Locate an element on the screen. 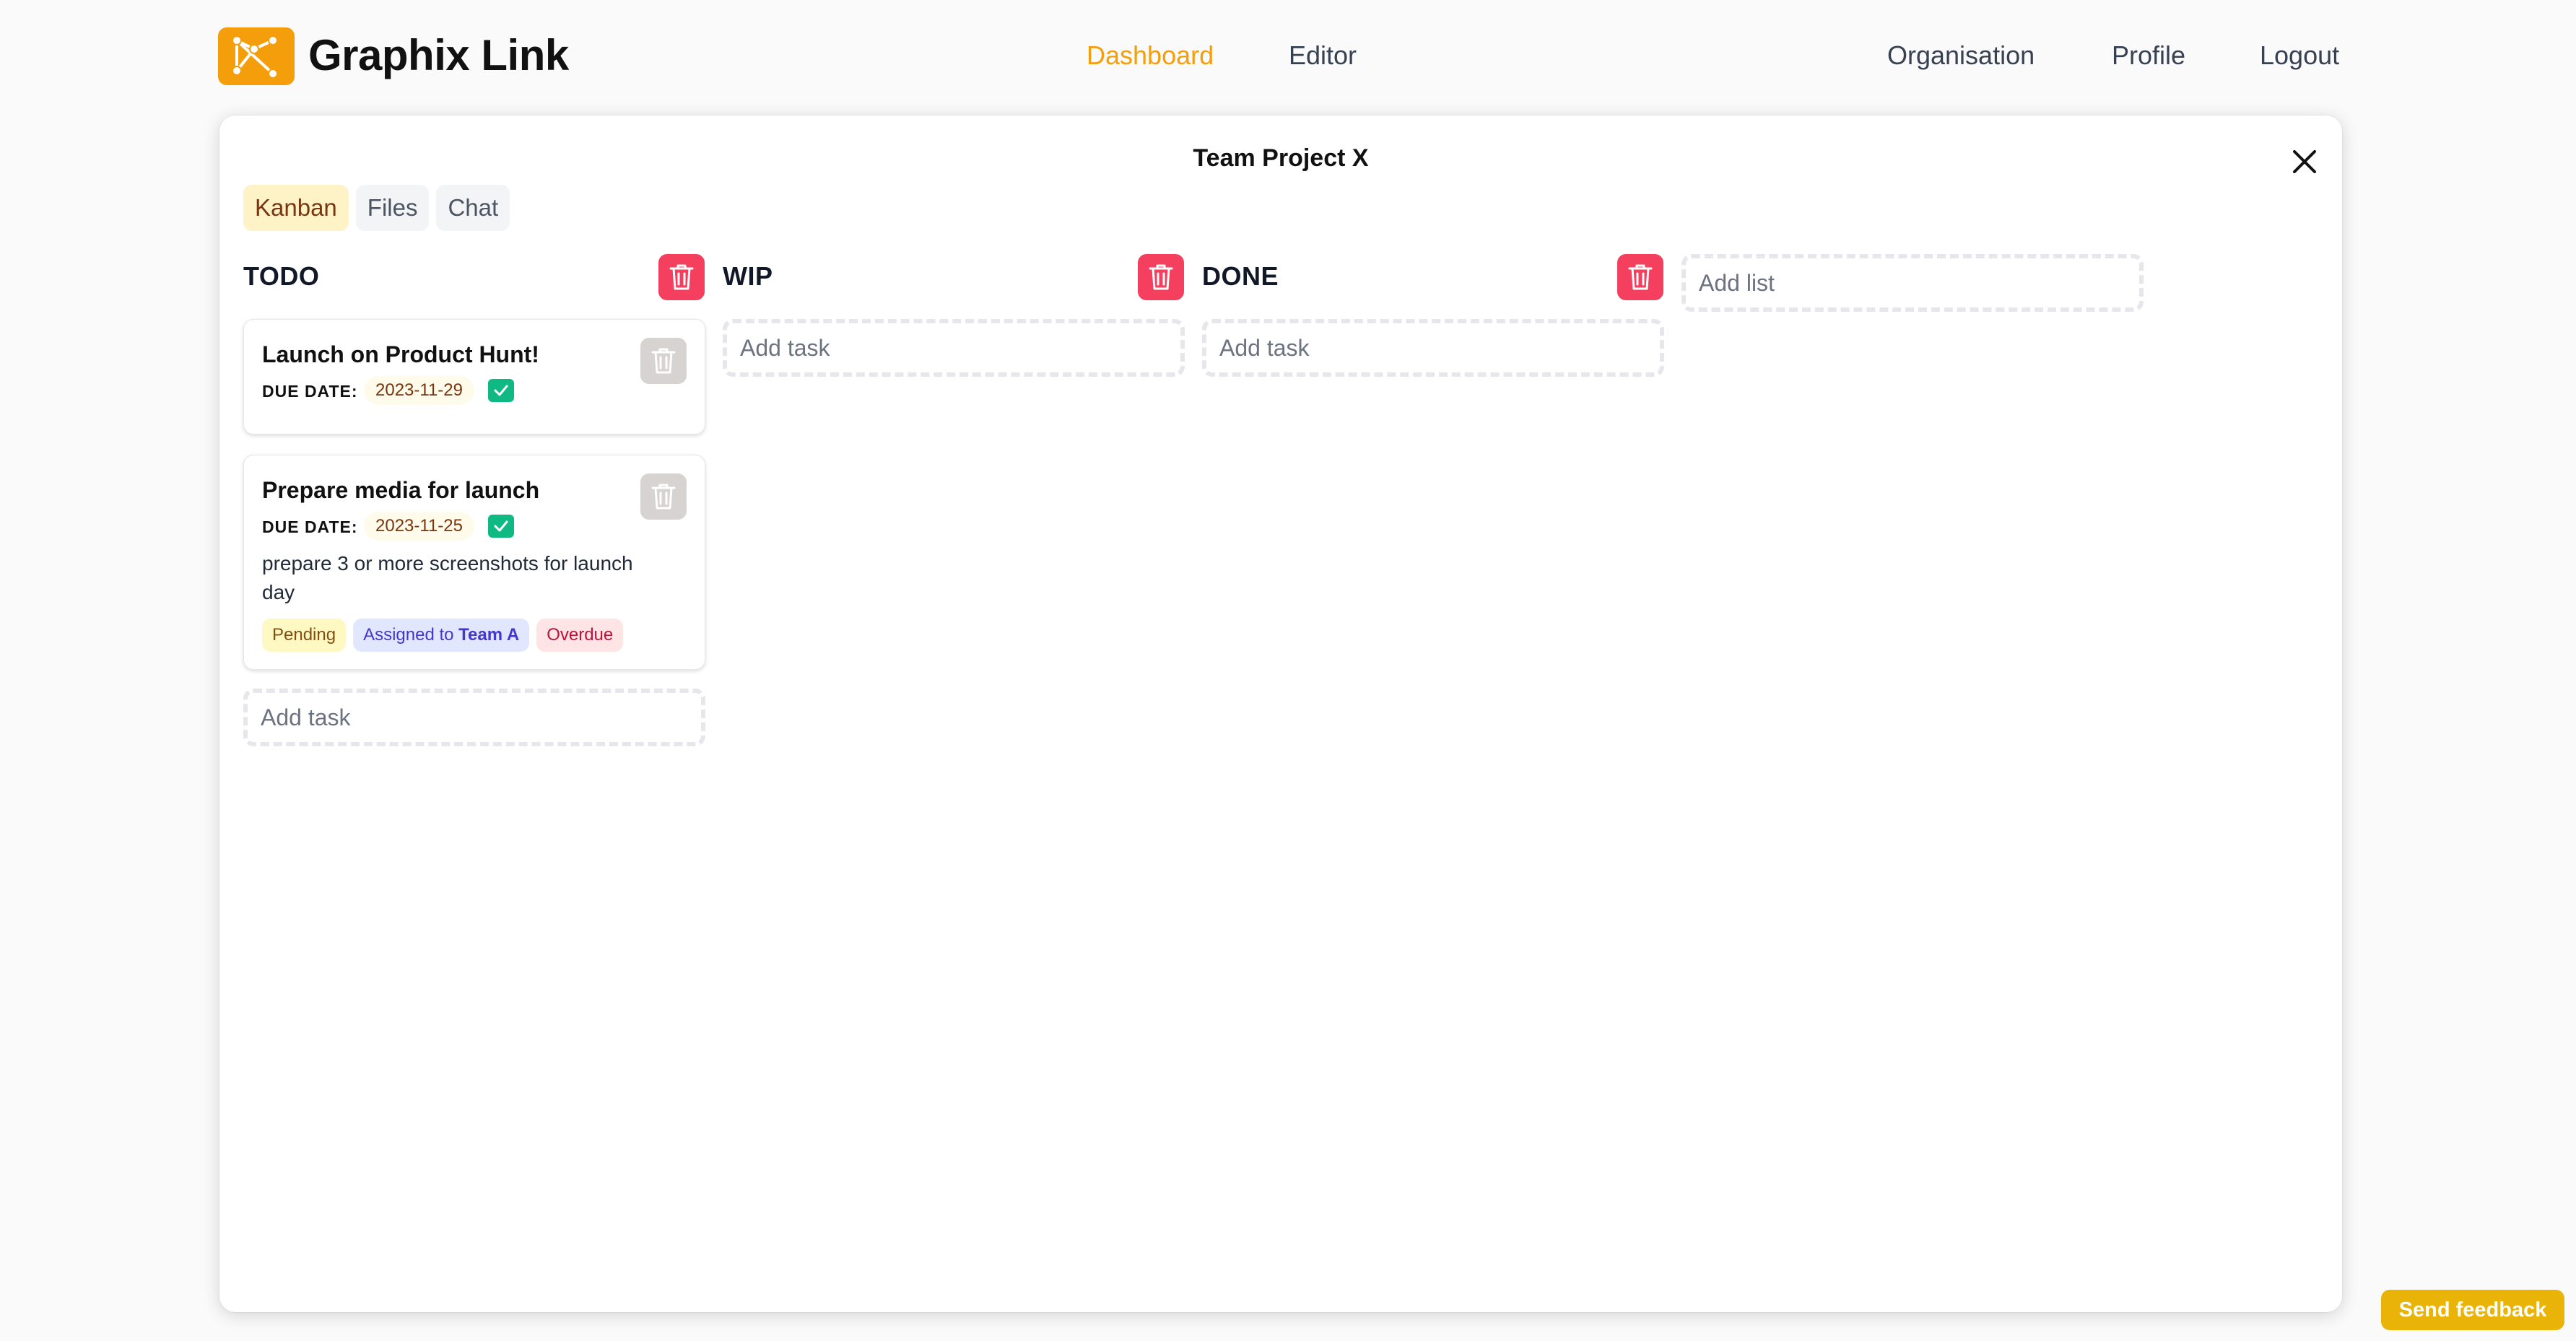 This screenshot has width=2576, height=1341. task-badges: Pending Assigned to Team A Overdue is located at coordinates (443, 635).